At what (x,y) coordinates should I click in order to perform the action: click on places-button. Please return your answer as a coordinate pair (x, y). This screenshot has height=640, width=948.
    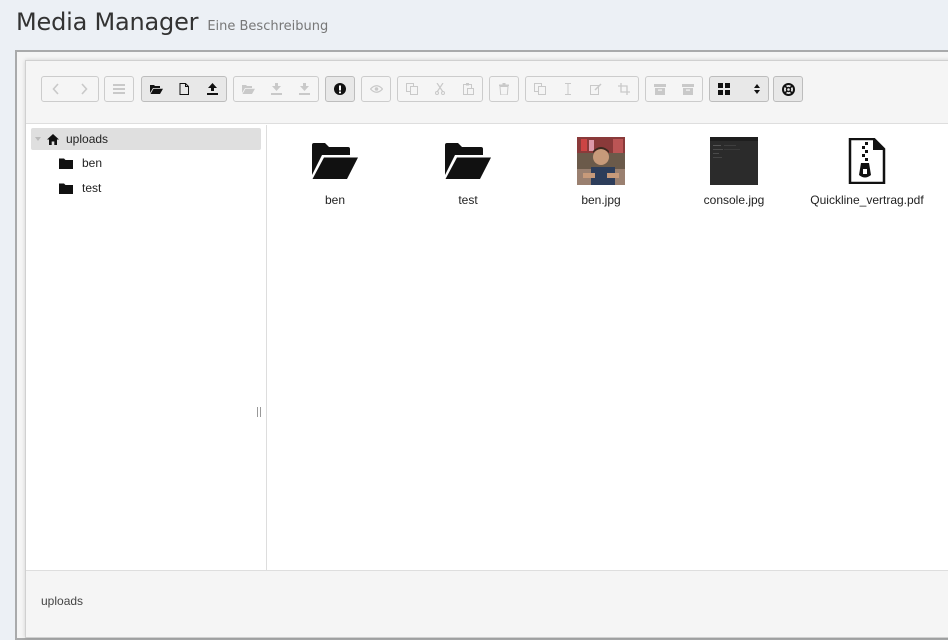
    Looking at the image, I should click on (119, 89).